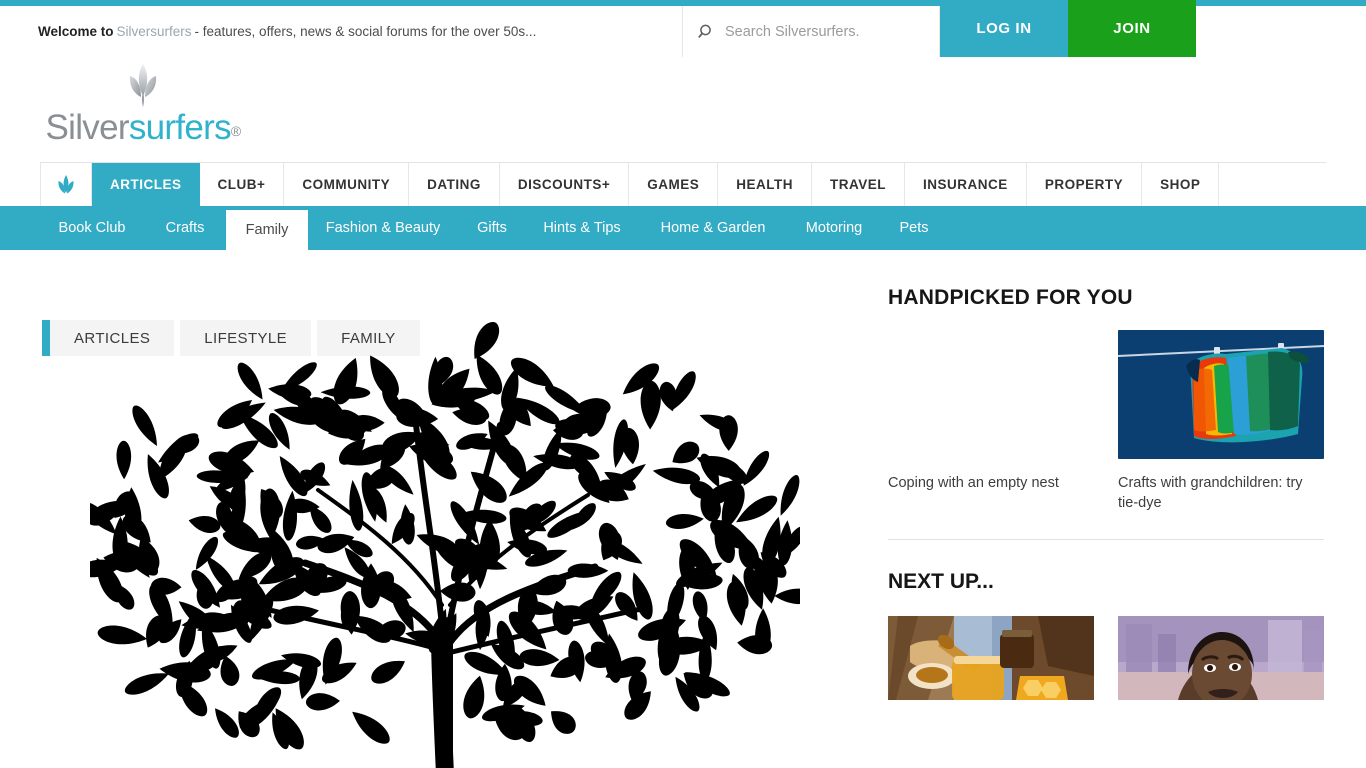 This screenshot has width=1366, height=768. I want to click on handpicked-caption-2: Crafts with grandchildren: try tie-dye, so click(1221, 493).